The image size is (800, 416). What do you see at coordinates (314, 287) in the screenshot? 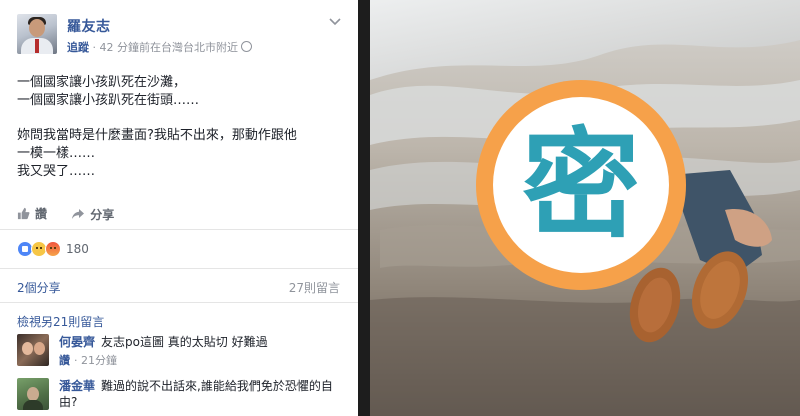
I see `comments-count-link: 27則留言` at bounding box center [314, 287].